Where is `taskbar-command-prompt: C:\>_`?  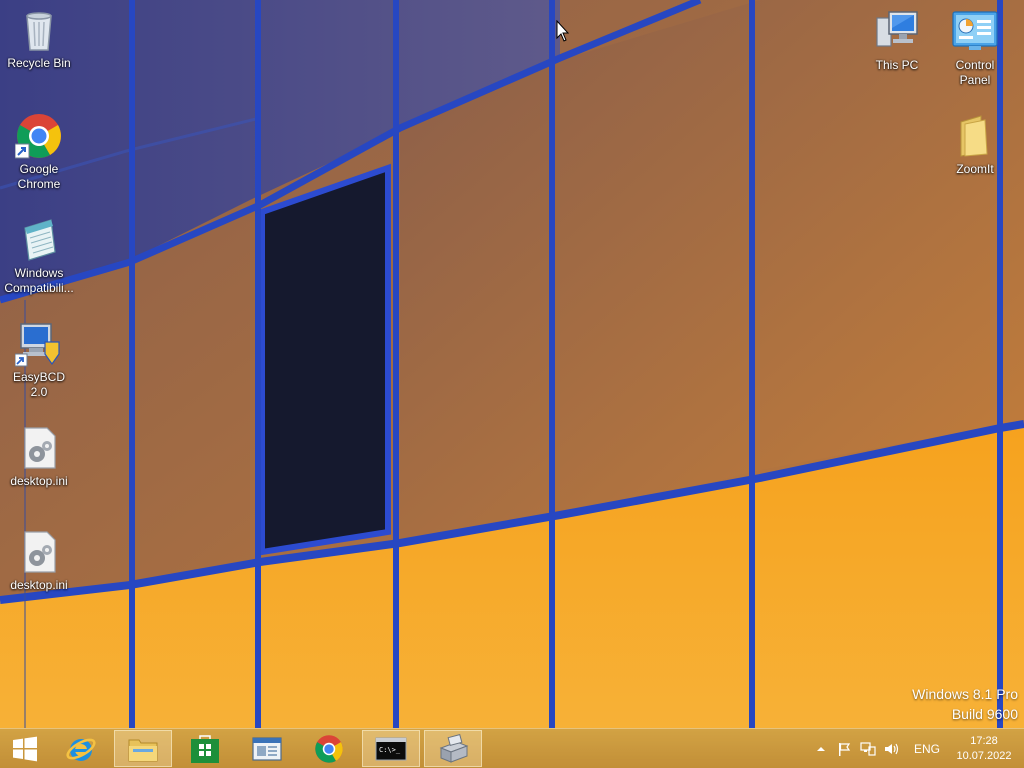
taskbar-command-prompt: C:\>_ is located at coordinates (391, 748).